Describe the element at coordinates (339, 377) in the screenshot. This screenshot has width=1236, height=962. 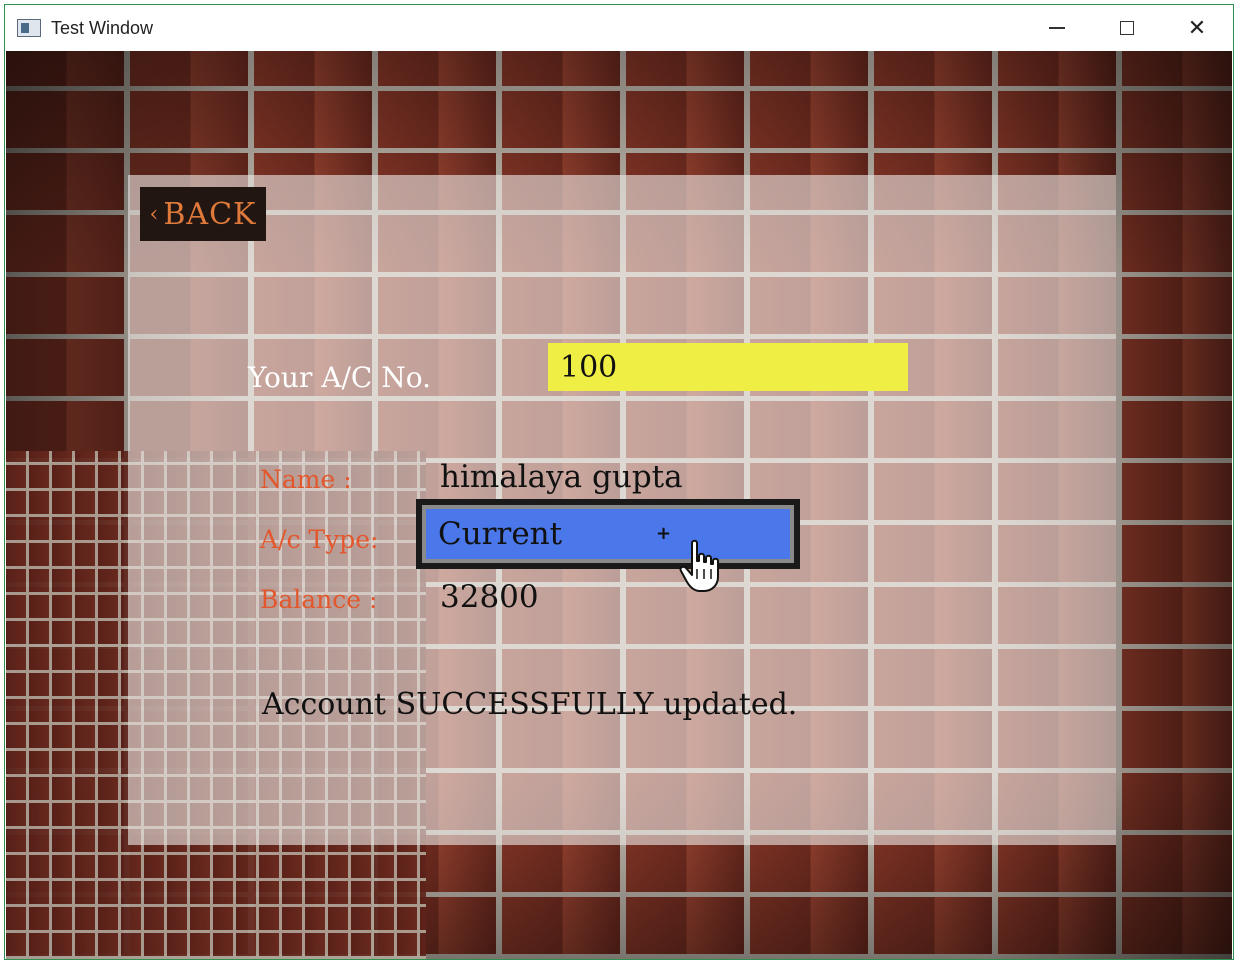
I see `account-number-label: Your A/C No.` at that location.